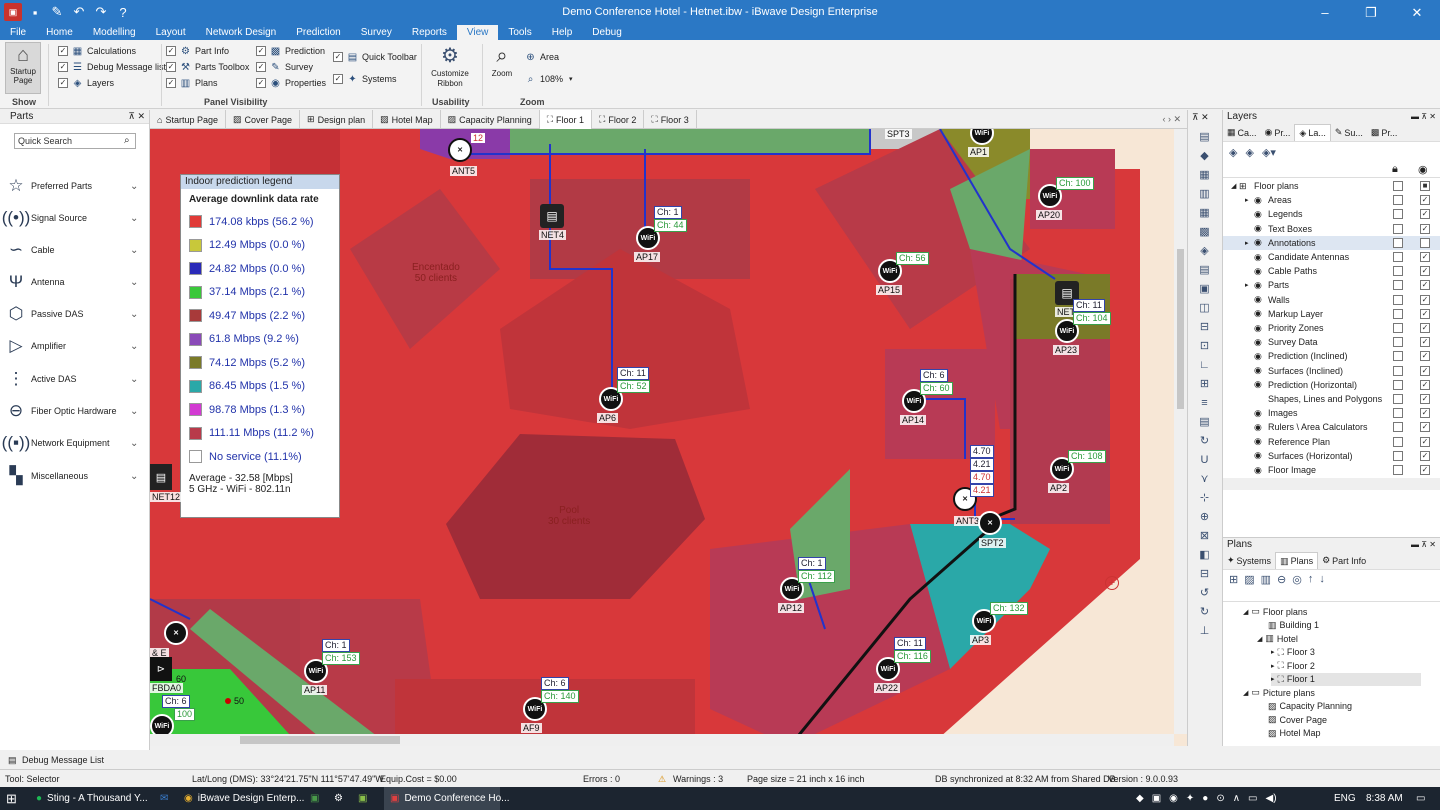 This screenshot has height=810, width=1440. Describe the element at coordinates (73, 218) in the screenshot. I see `parts-category-signal-source: ((•)) Signal Source ⌄` at that location.